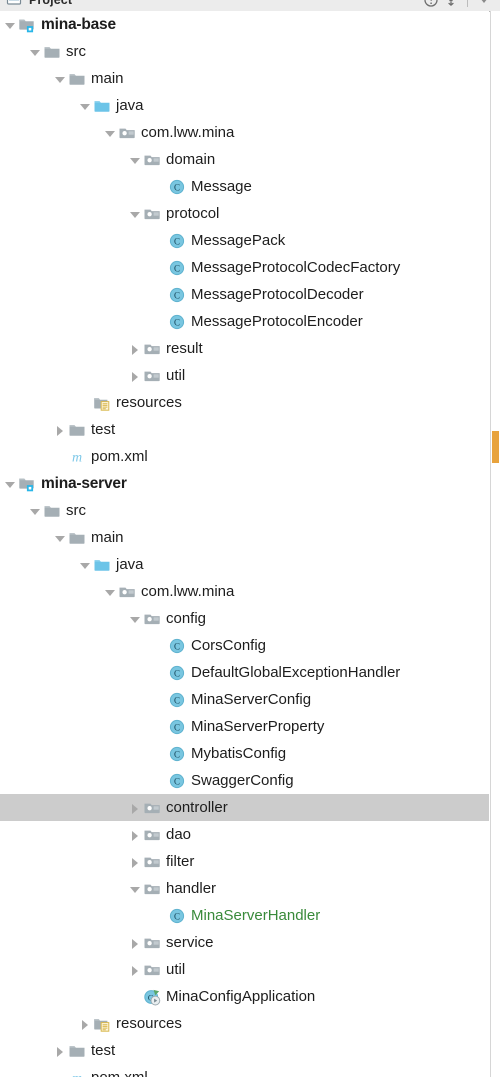  I want to click on tree-node-minaconfigapplication: C MinaConfigApplication, so click(244, 996).